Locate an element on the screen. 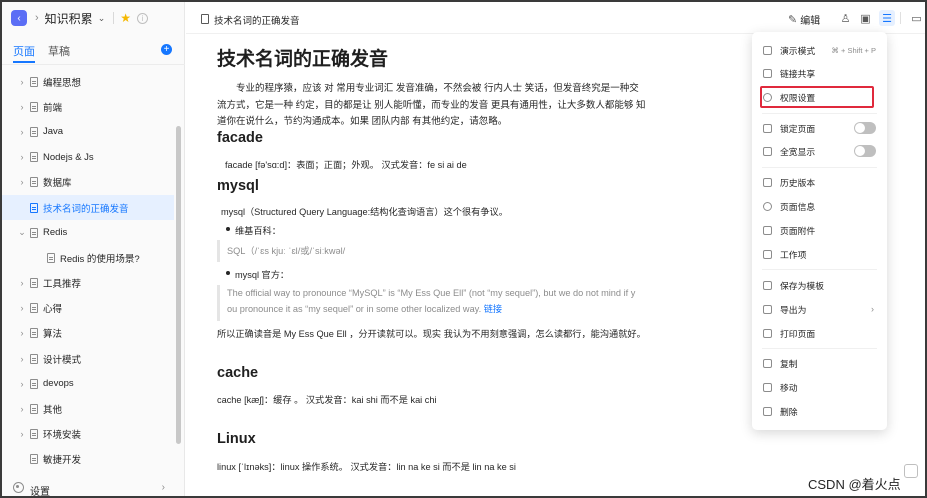 The height and width of the screenshot is (498, 927). sidebar-tabs: 页面 草稿 + is located at coordinates (93, 50).